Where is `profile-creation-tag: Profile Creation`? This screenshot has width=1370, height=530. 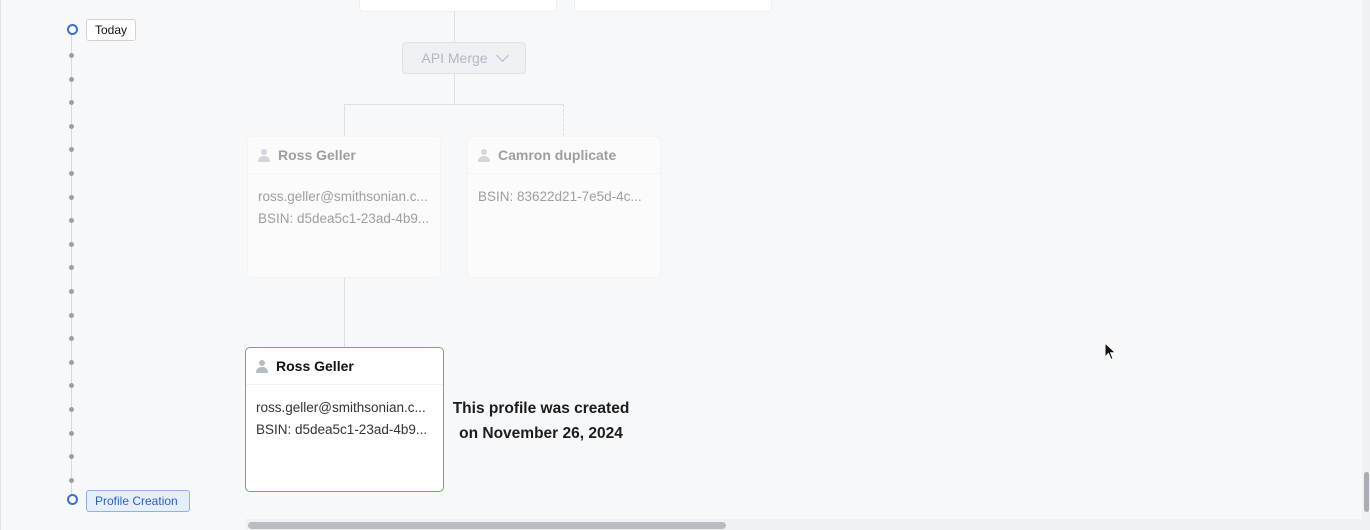
profile-creation-tag: Profile Creation is located at coordinates (138, 501).